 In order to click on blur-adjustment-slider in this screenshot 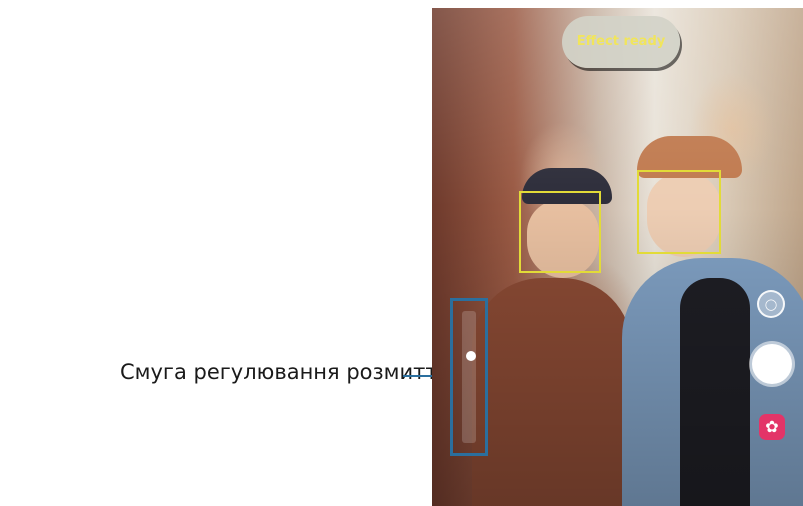, I will do `click(469, 377)`.